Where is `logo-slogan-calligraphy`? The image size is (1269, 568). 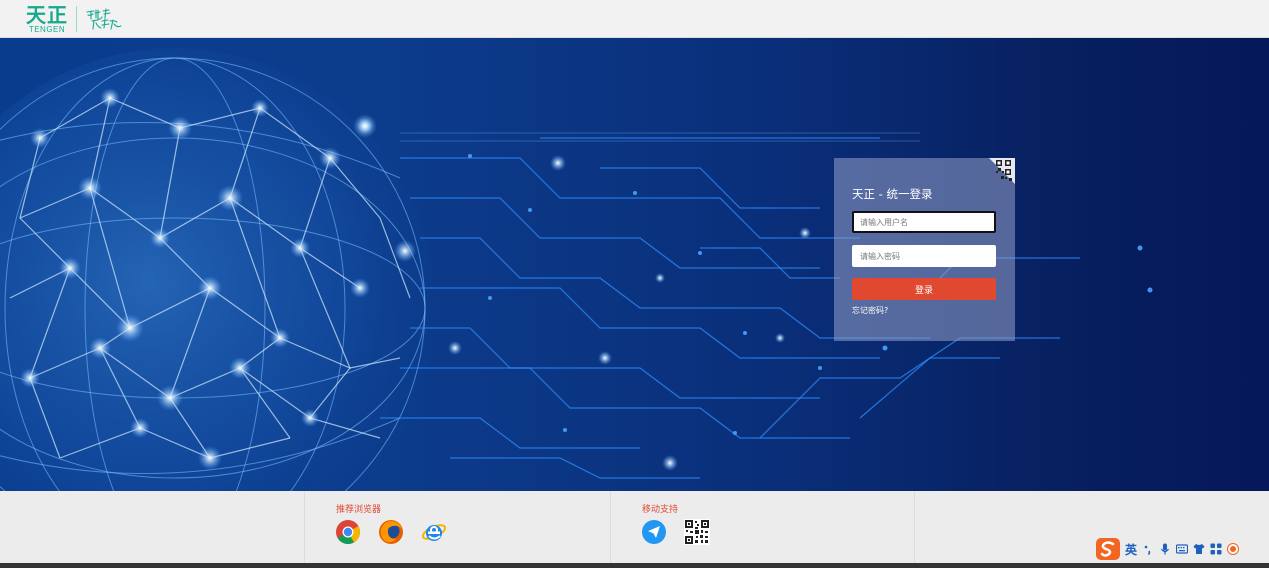
logo-slogan-calligraphy is located at coordinates (104, 19).